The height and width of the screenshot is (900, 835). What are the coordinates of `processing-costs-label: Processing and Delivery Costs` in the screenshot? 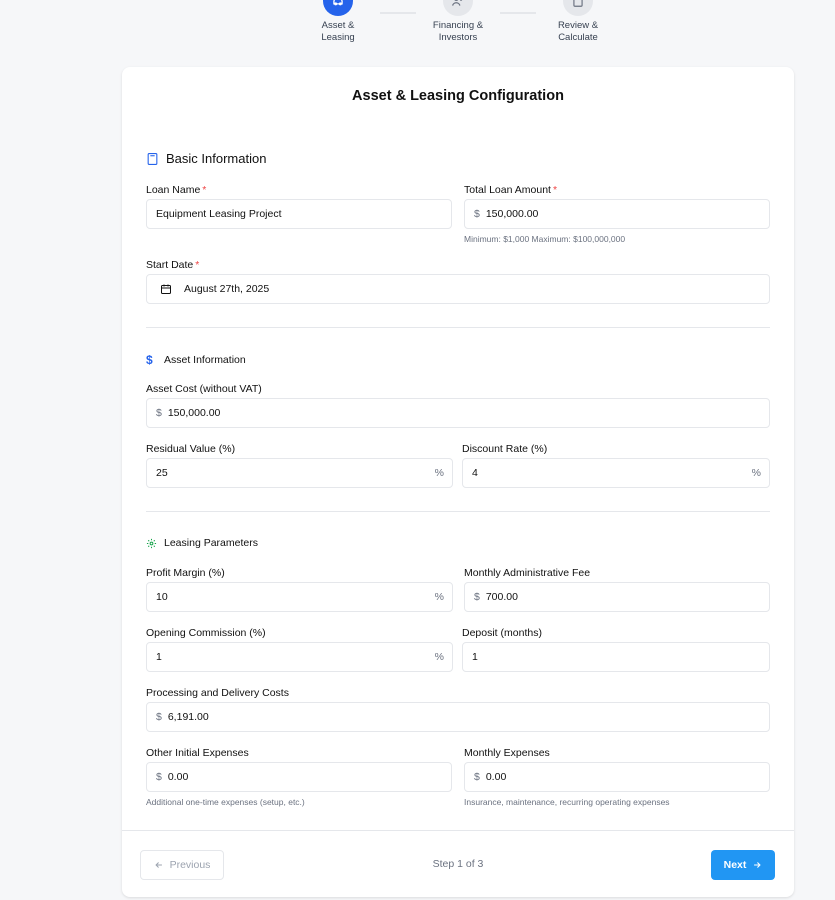 It's located at (217, 693).